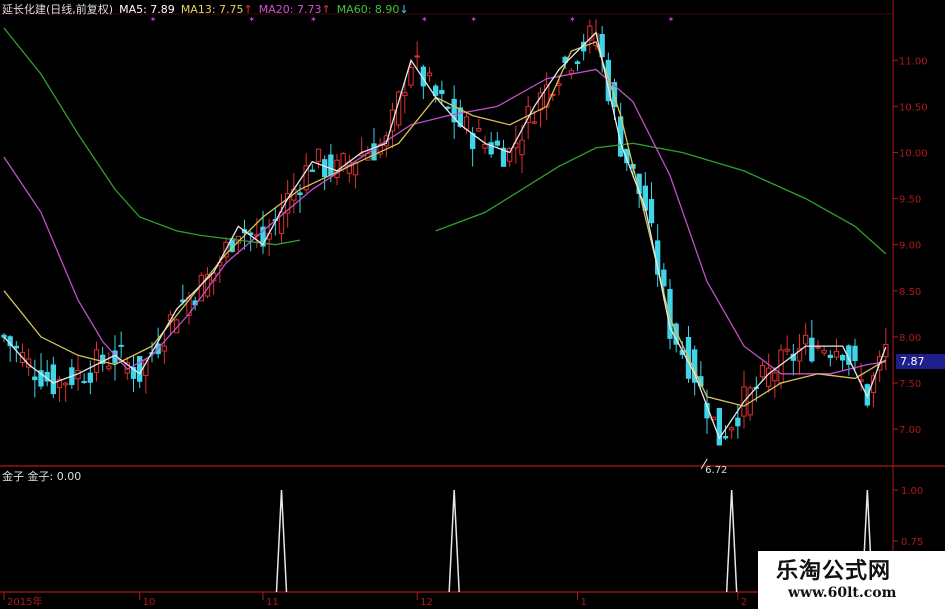 This screenshot has height=609, width=945. I want to click on ma60-line, so click(152, 136).